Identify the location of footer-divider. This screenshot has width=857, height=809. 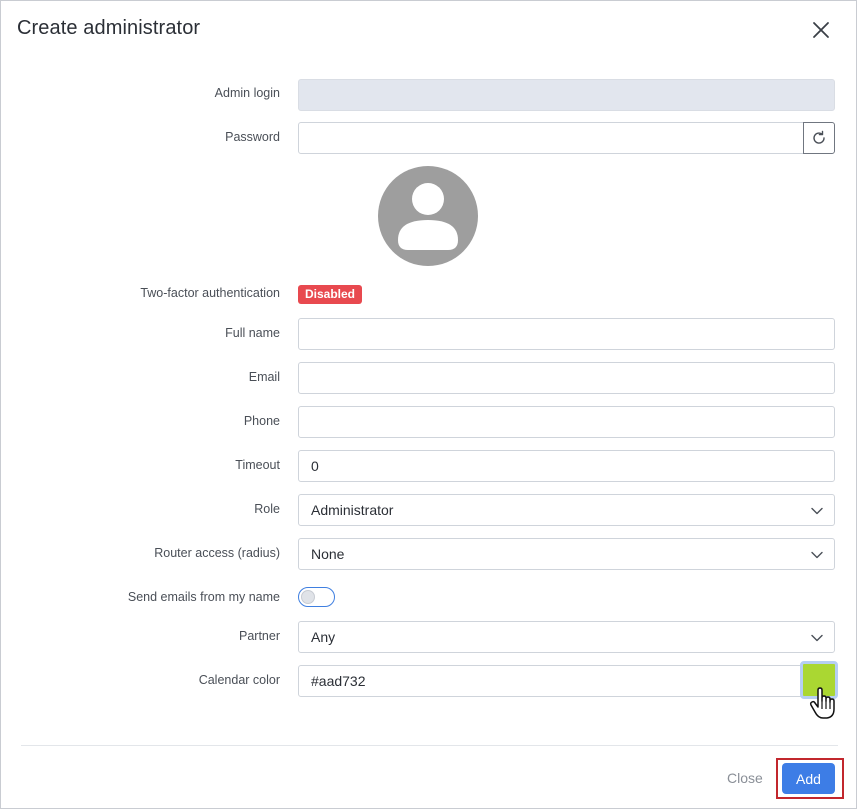
(429, 745).